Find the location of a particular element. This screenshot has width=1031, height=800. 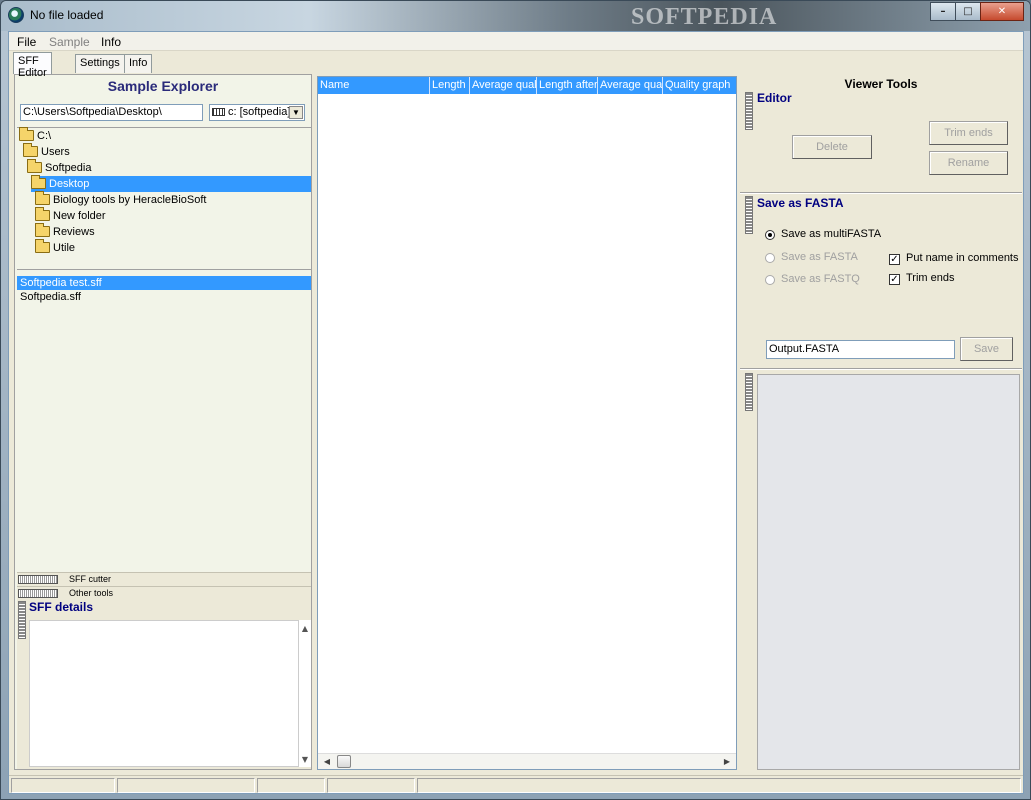

maximize-icon: □ is located at coordinates (968, 11).